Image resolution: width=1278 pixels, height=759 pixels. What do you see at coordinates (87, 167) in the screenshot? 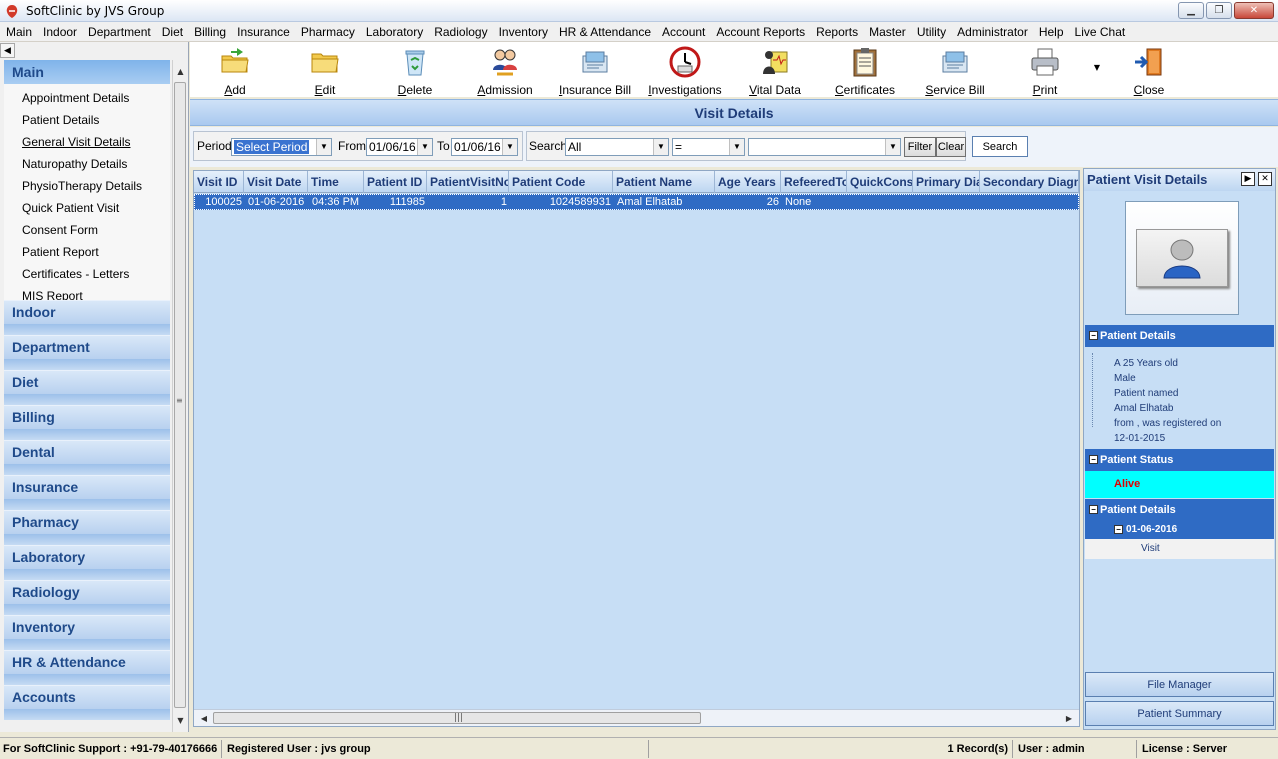
I see `nav-item-naturopathy-details: Naturopathy Details` at bounding box center [87, 167].